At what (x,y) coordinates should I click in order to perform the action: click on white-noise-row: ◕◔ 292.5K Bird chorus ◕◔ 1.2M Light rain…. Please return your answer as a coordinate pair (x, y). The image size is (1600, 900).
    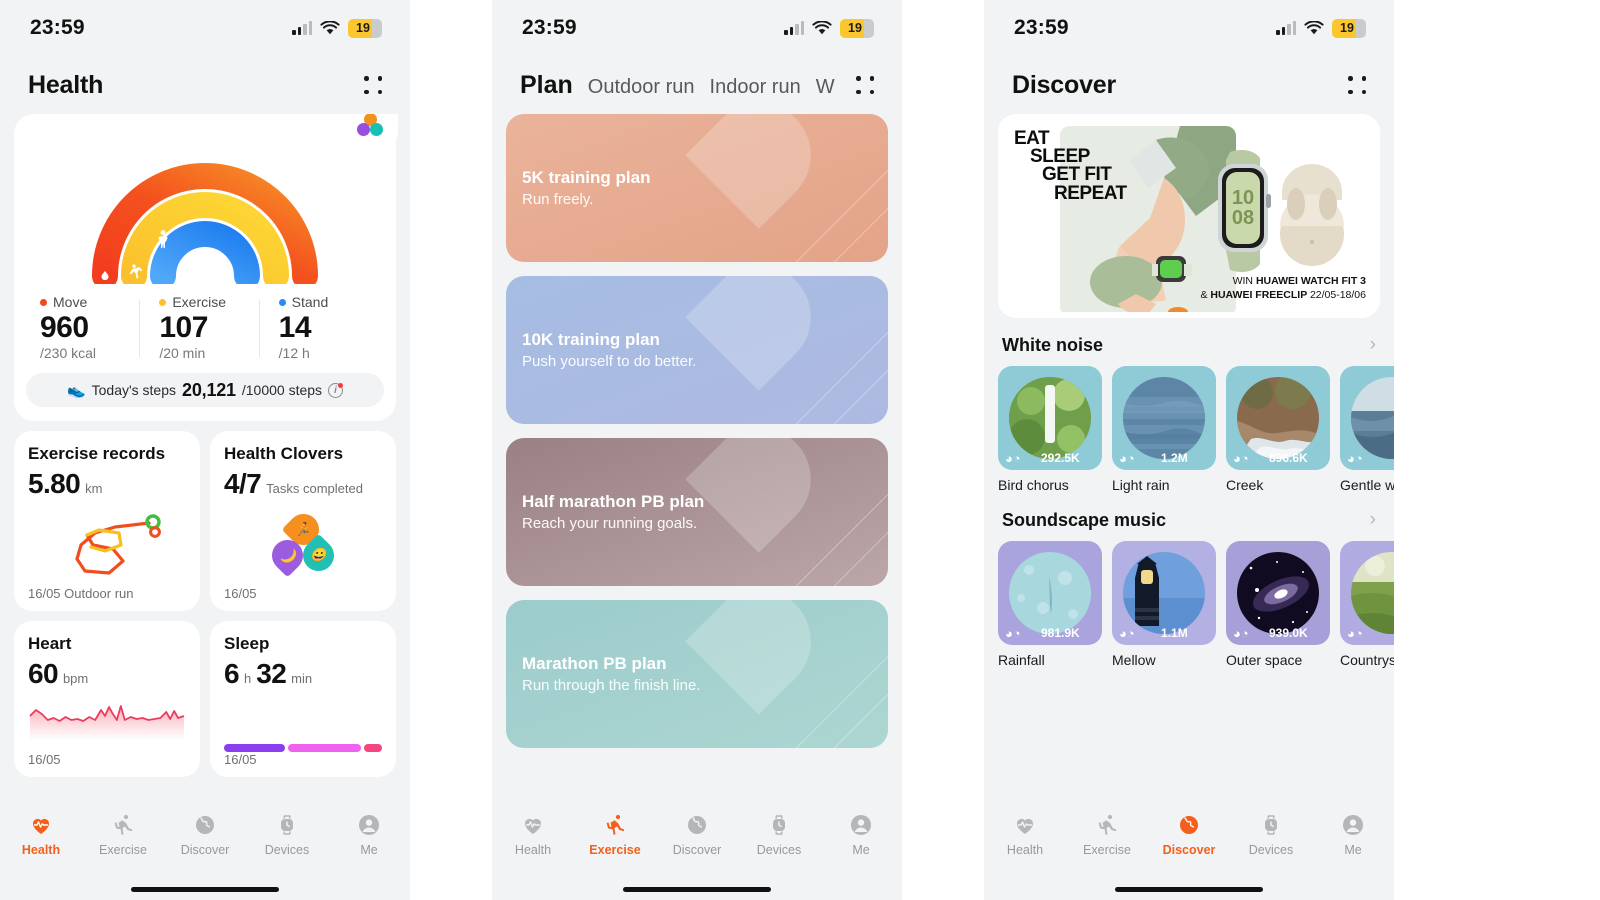
    Looking at the image, I should click on (1189, 429).